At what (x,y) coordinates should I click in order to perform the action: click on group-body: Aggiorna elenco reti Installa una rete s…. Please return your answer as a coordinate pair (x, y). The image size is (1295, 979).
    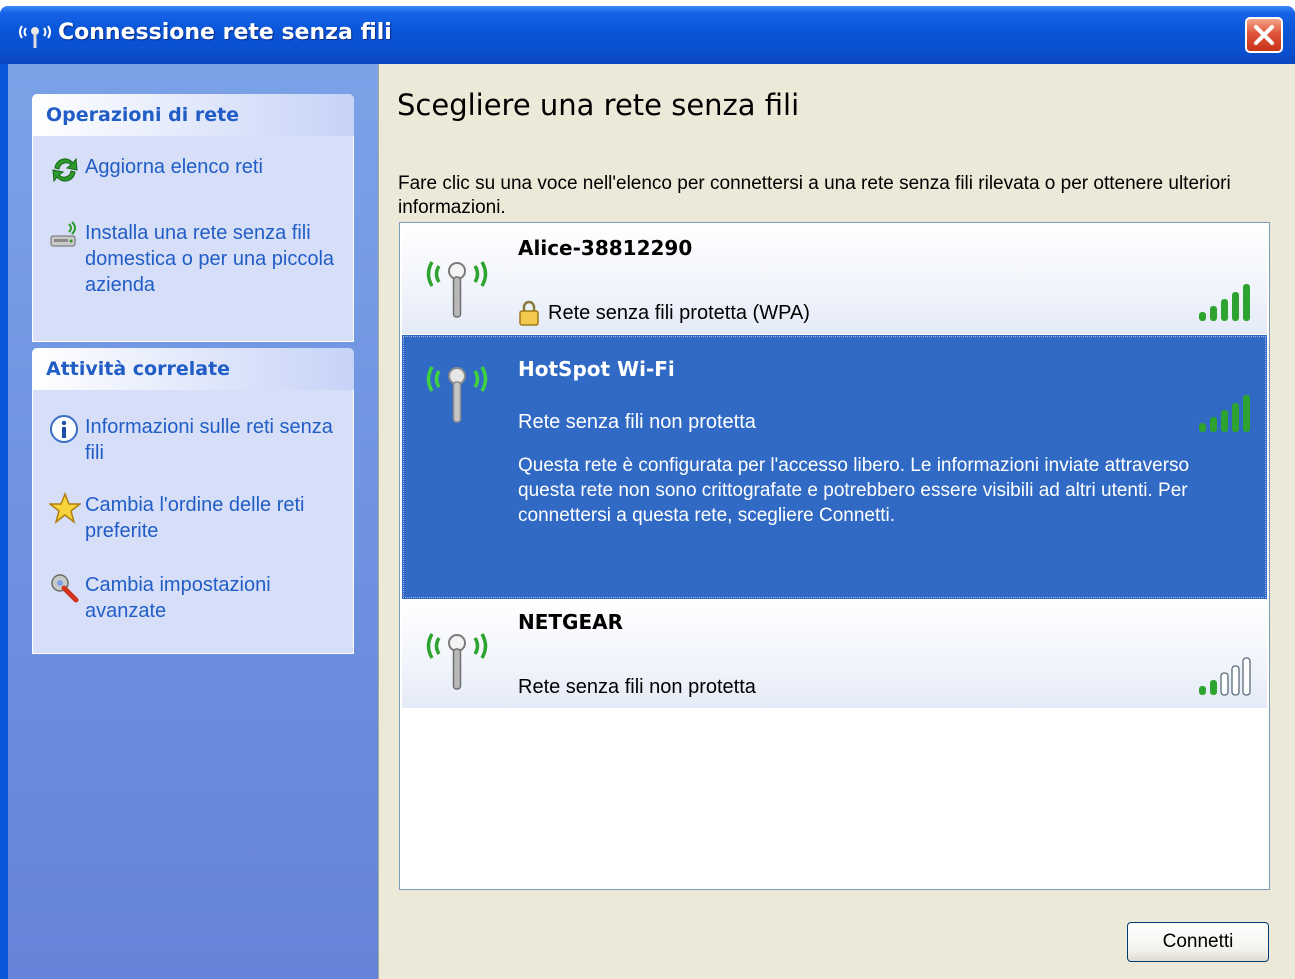
    Looking at the image, I should click on (193, 239).